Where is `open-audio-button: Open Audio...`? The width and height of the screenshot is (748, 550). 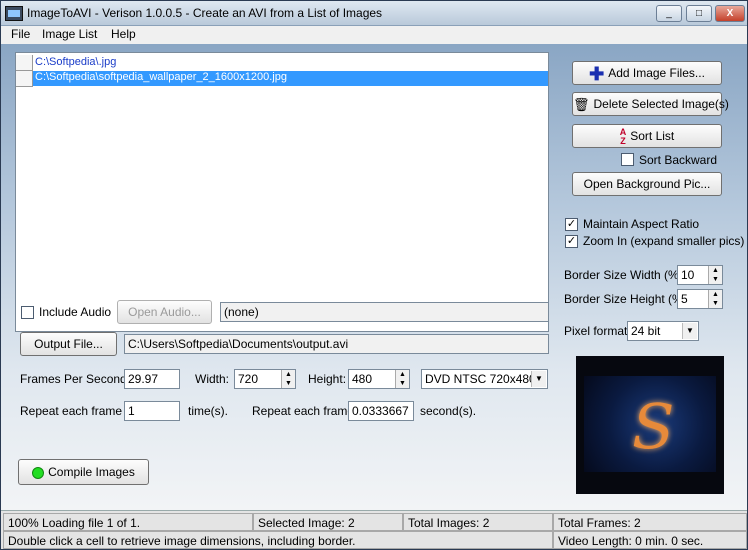 open-audio-button: Open Audio... is located at coordinates (164, 312).